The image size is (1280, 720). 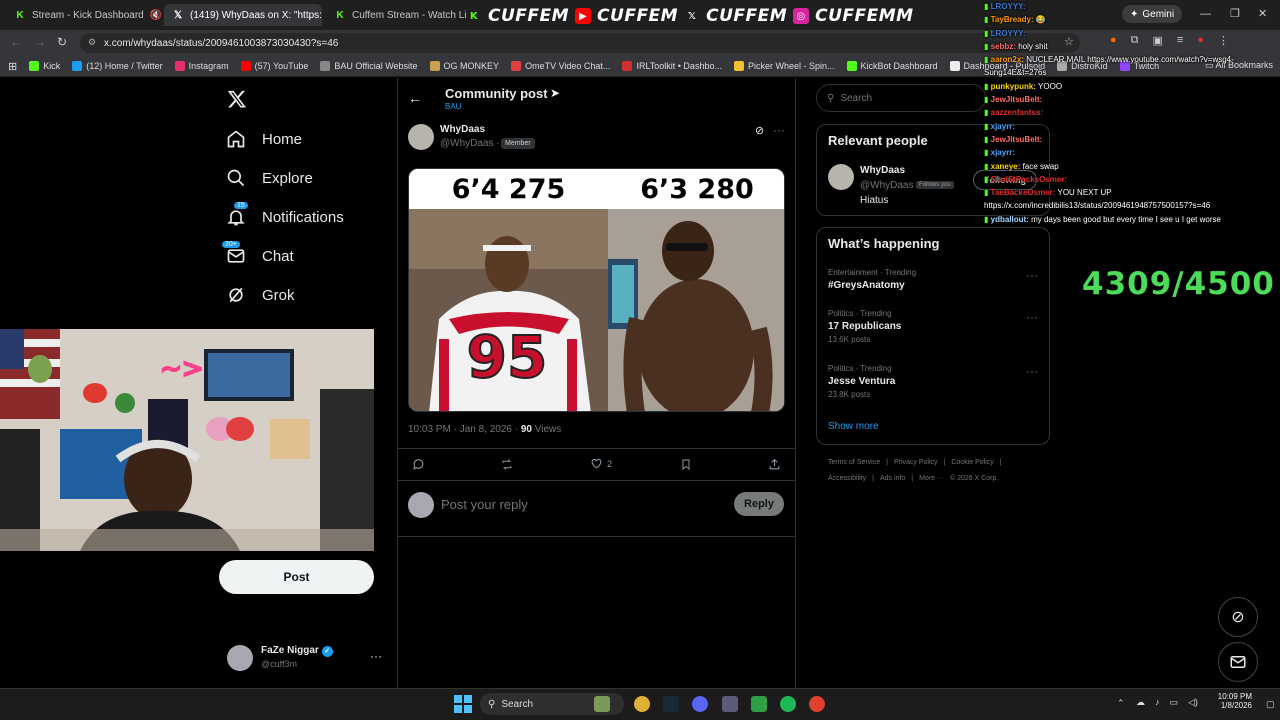 I want to click on accessibility-link: Accessibility, so click(x=847, y=478).